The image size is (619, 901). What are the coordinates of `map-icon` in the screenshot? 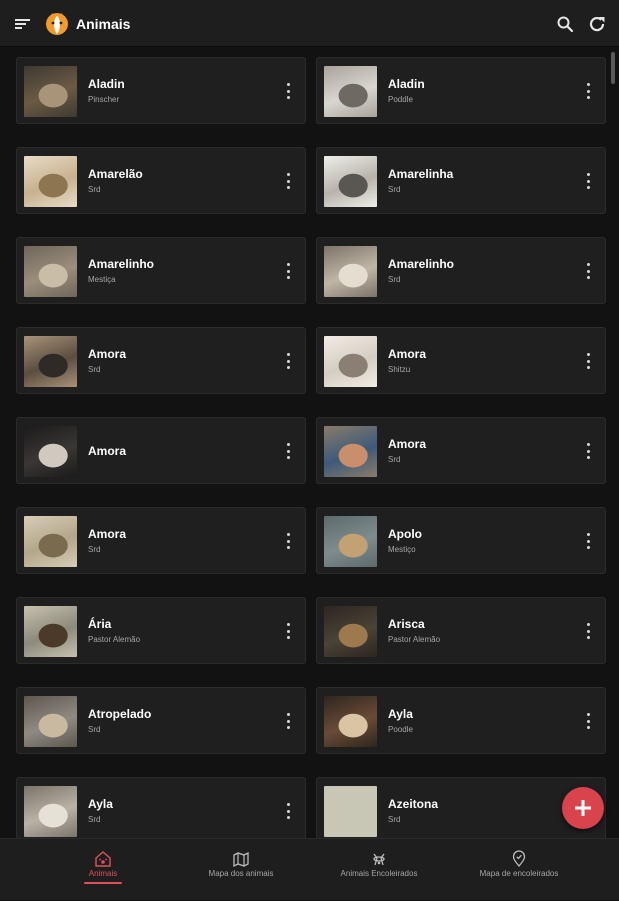 It's located at (241, 859).